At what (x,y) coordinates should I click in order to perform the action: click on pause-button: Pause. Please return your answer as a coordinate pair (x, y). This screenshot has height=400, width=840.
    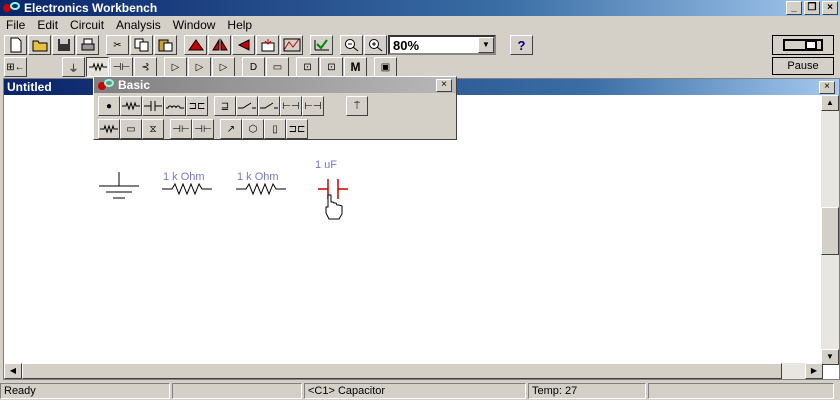
    Looking at the image, I should click on (803, 66).